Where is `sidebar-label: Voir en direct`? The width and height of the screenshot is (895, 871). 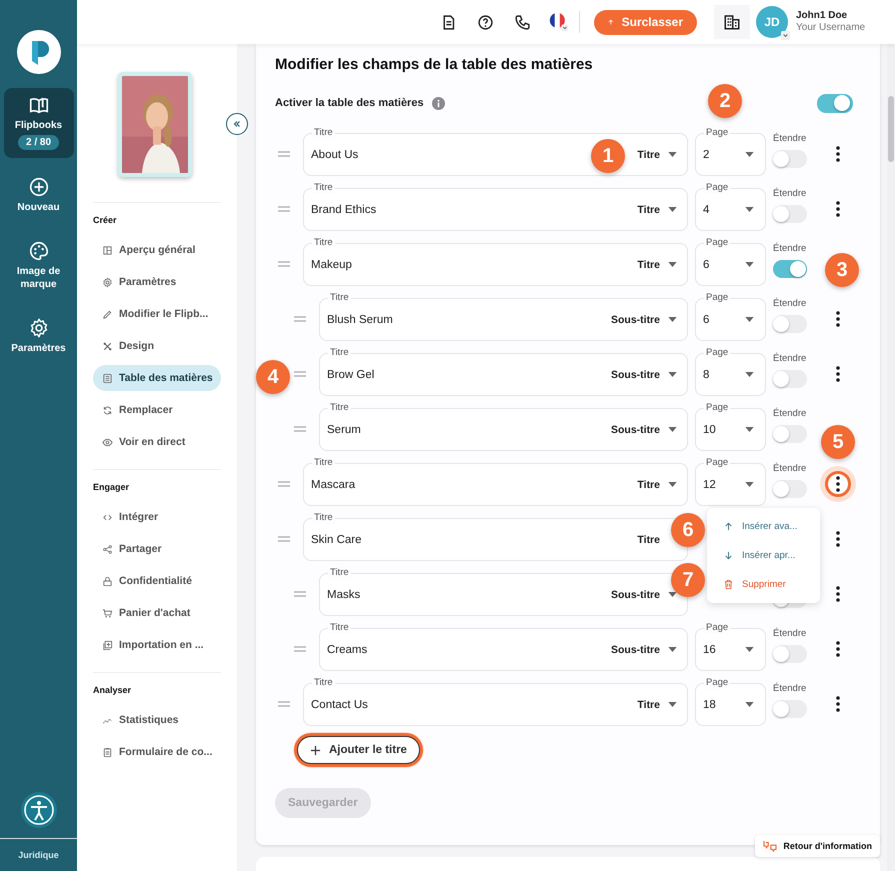 sidebar-label: Voir en direct is located at coordinates (152, 442).